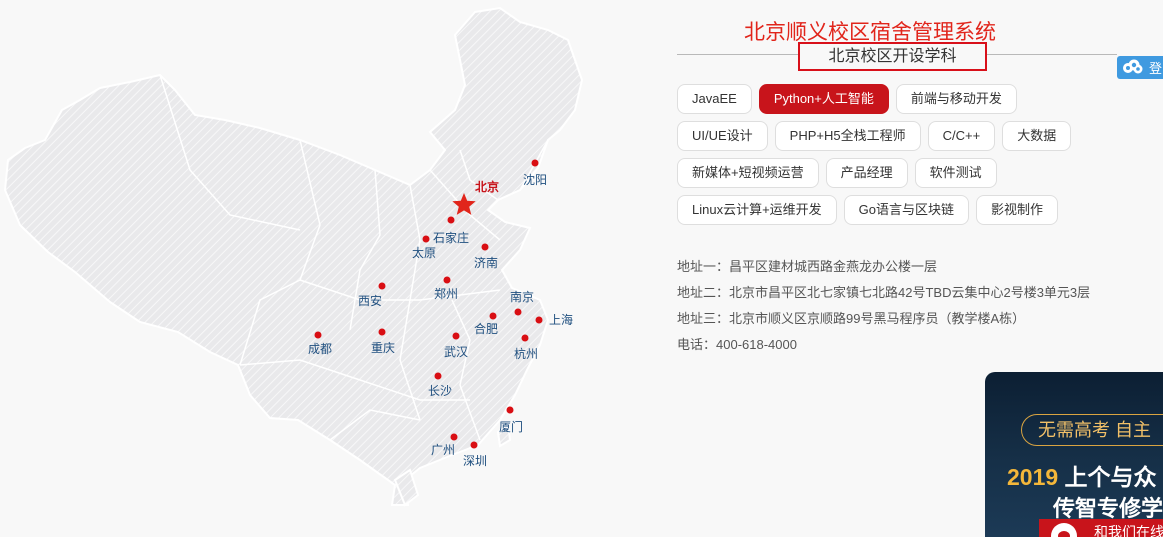 This screenshot has width=1163, height=537. What do you see at coordinates (440, 391) in the screenshot?
I see `svg-text: 长沙` at bounding box center [440, 391].